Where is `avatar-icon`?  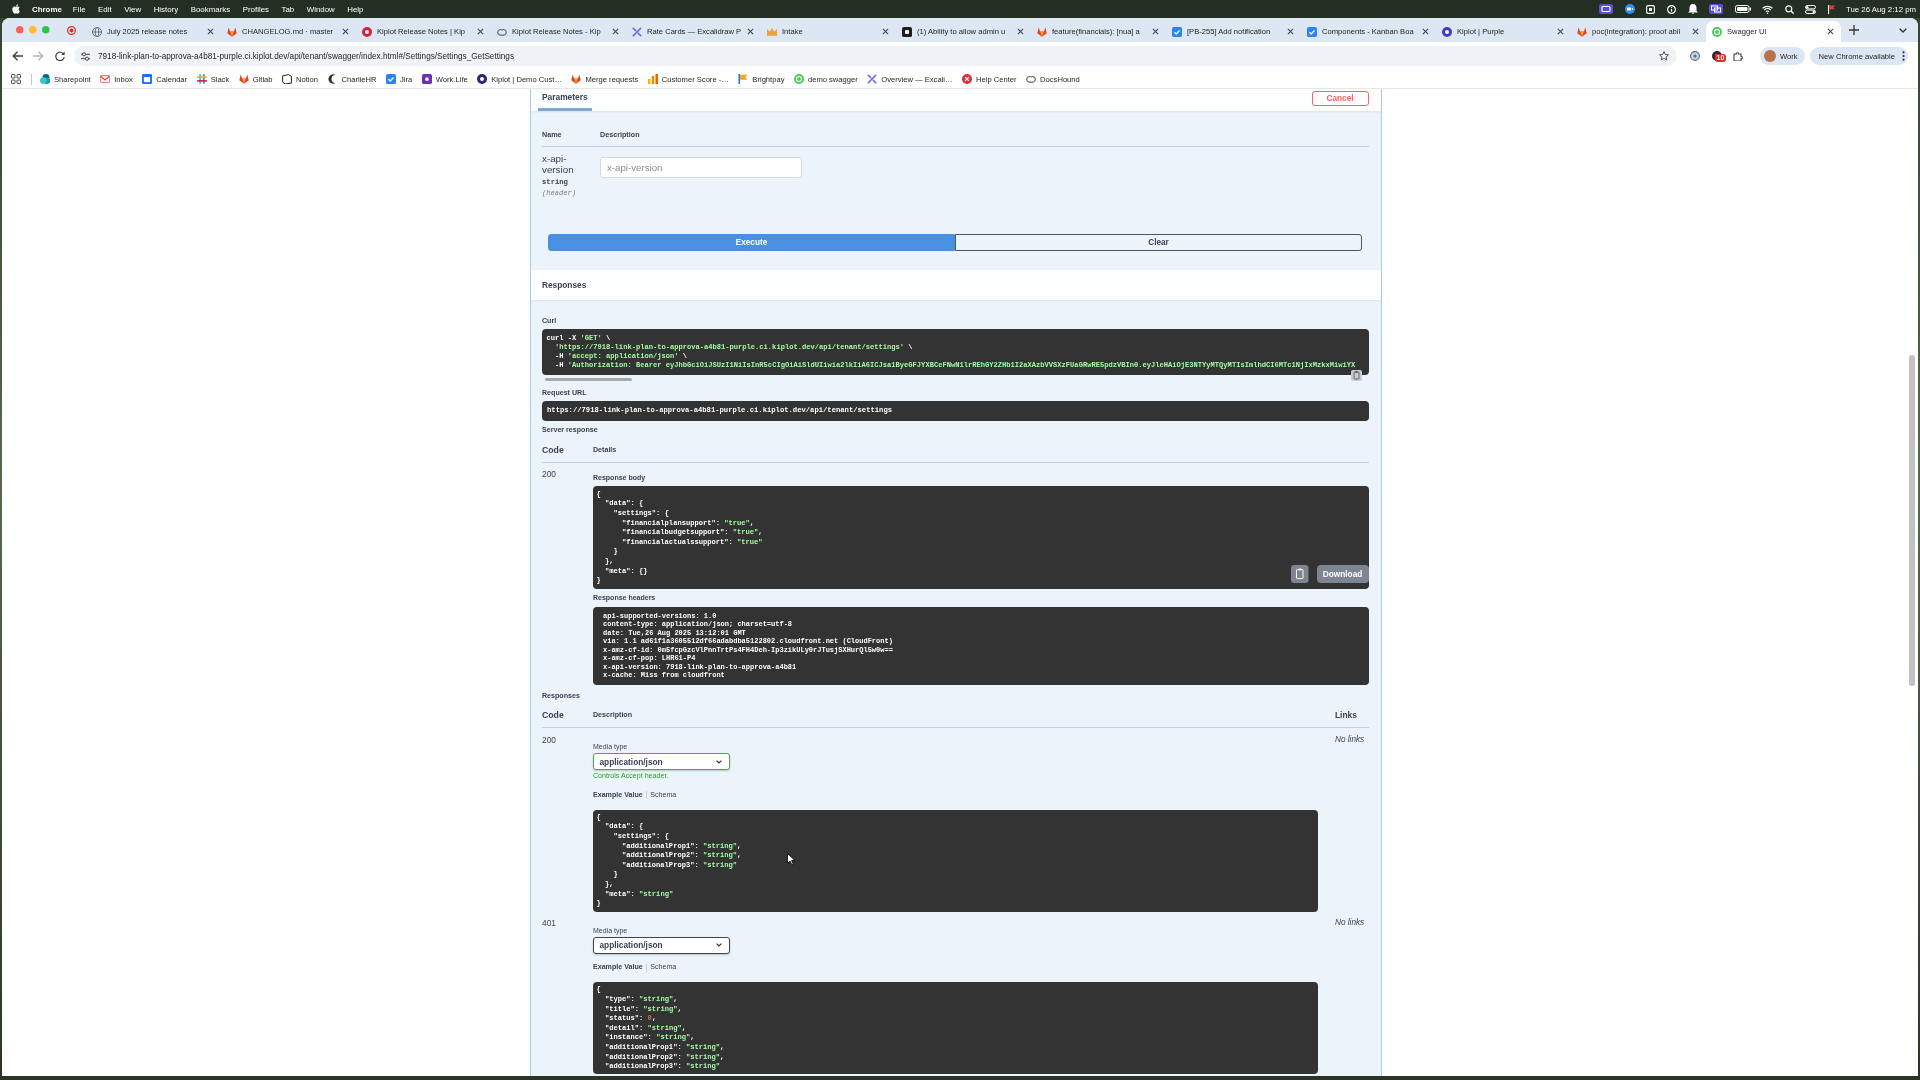
avatar-icon is located at coordinates (1770, 56).